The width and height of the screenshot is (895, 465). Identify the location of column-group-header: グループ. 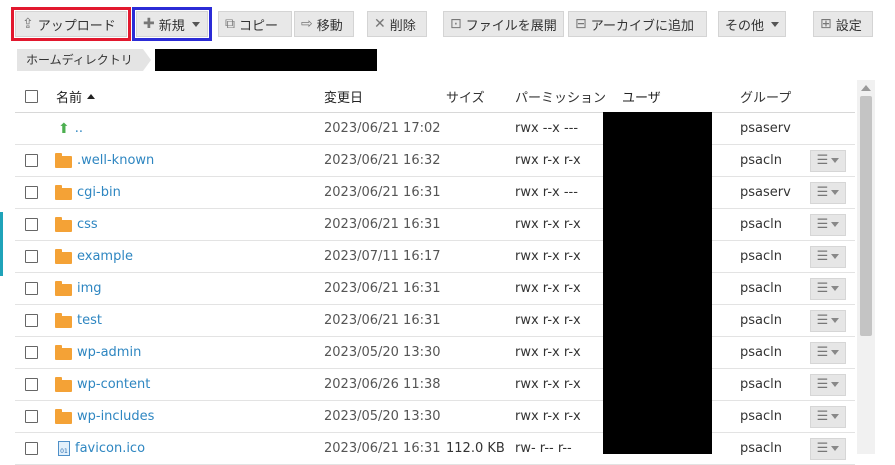
(765, 96).